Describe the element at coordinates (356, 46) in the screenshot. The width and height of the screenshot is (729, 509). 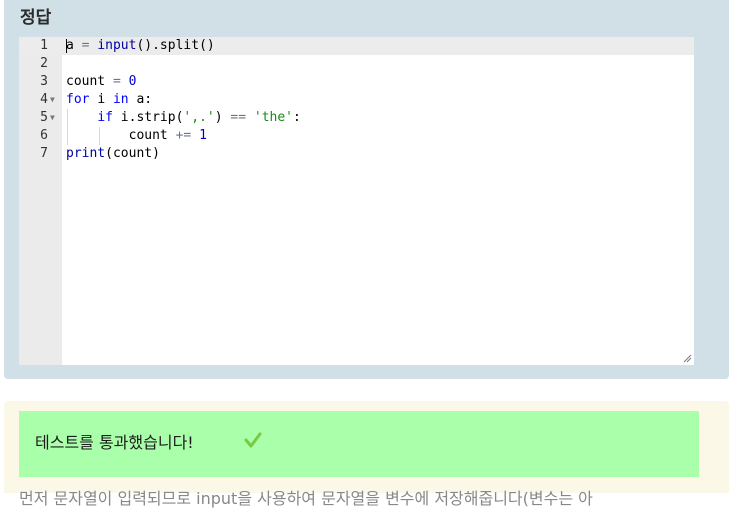
I see `code-line: 1 a = input().split()` at that location.